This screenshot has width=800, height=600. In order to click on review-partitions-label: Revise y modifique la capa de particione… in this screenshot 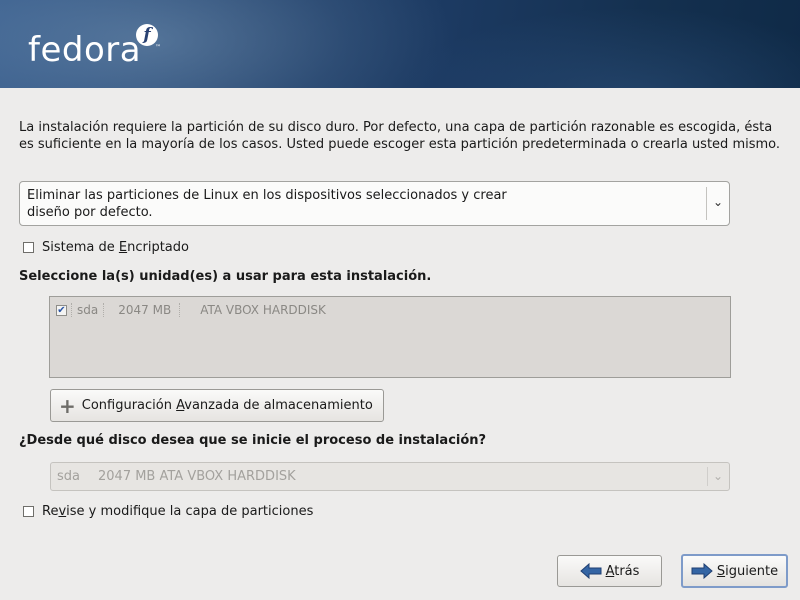, I will do `click(178, 511)`.